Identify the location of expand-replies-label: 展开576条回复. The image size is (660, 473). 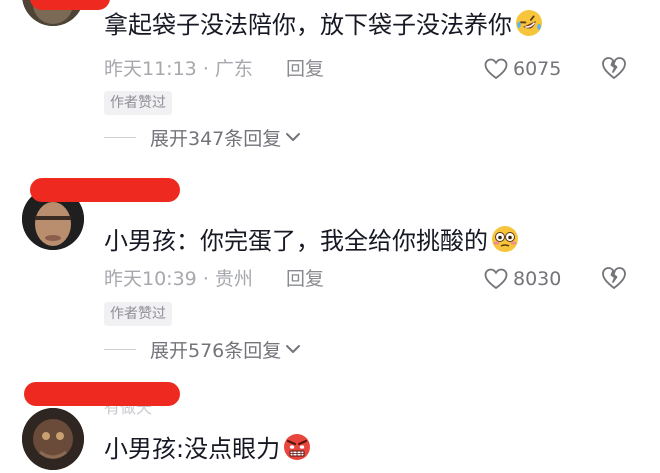
(216, 350).